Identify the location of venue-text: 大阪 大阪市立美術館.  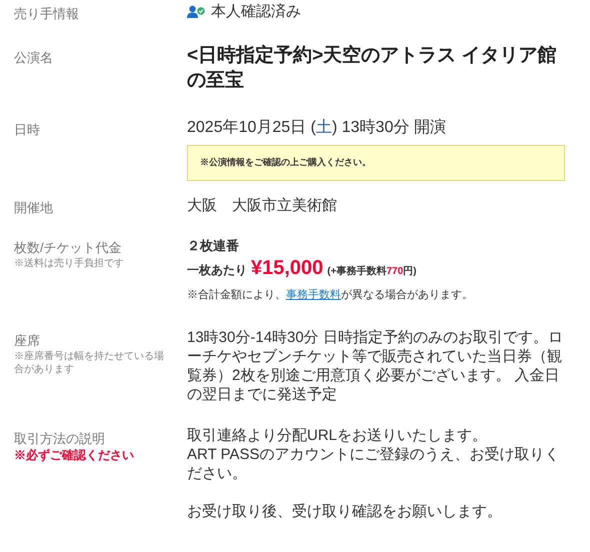
(262, 206).